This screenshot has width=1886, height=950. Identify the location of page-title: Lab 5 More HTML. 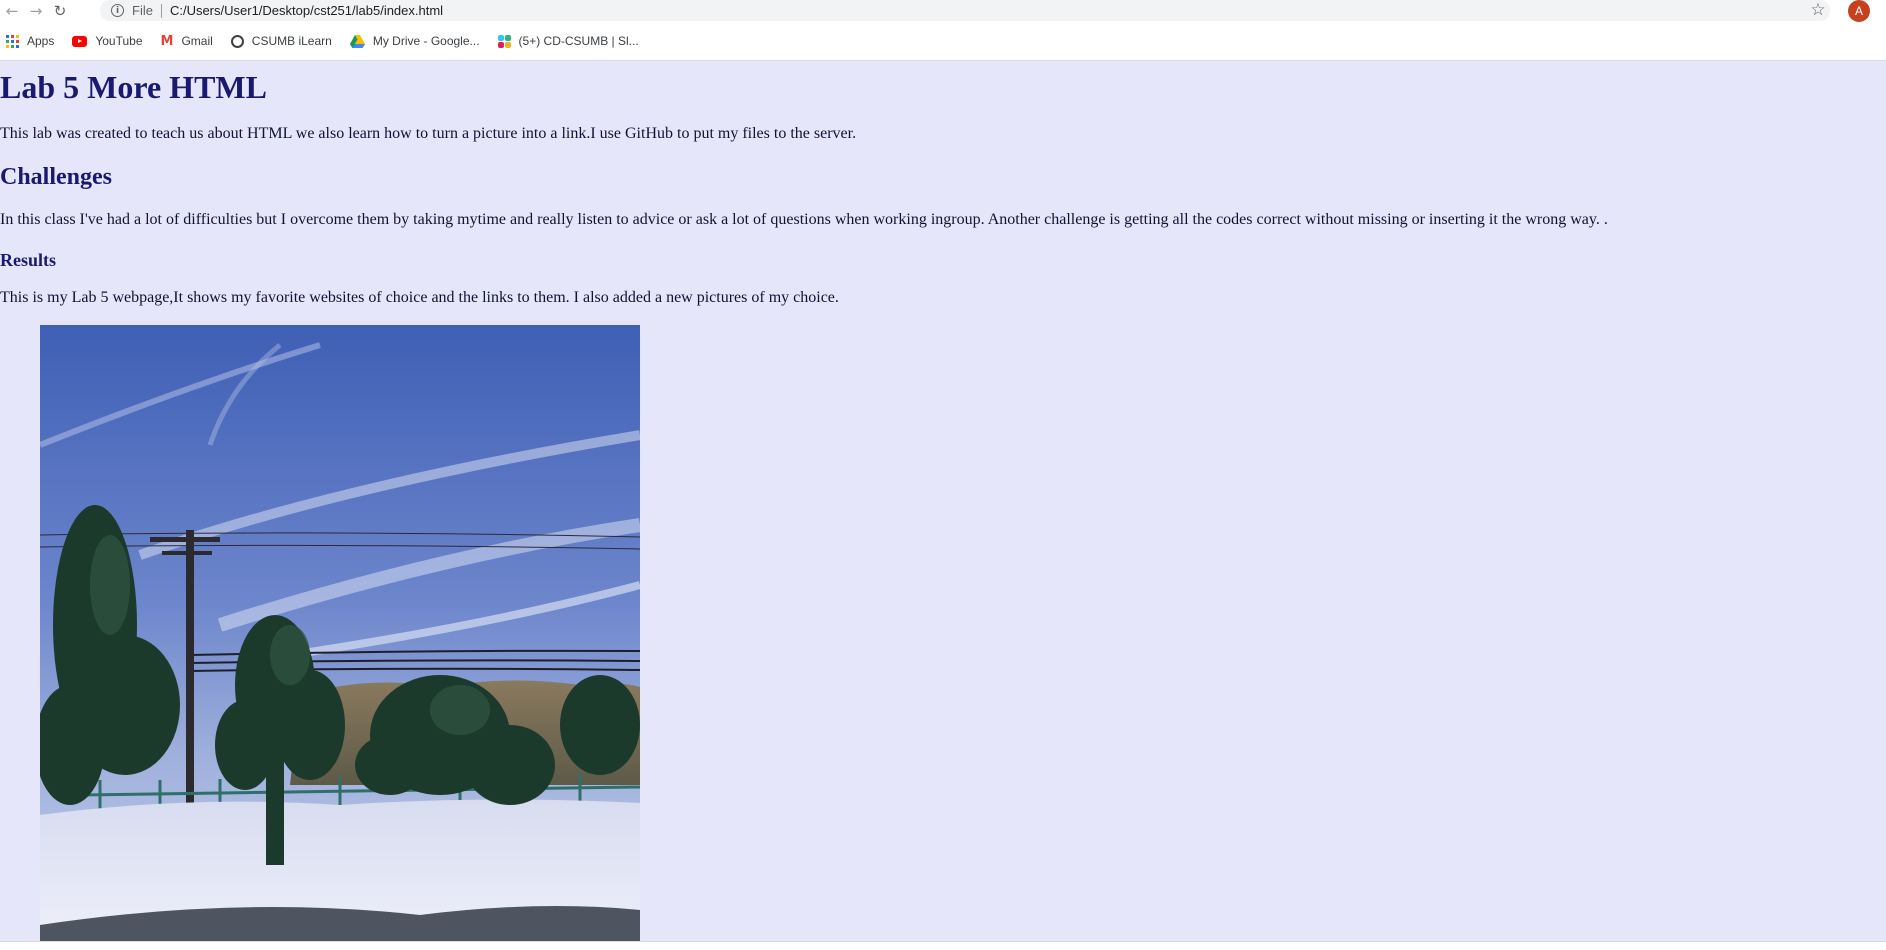
(133, 87).